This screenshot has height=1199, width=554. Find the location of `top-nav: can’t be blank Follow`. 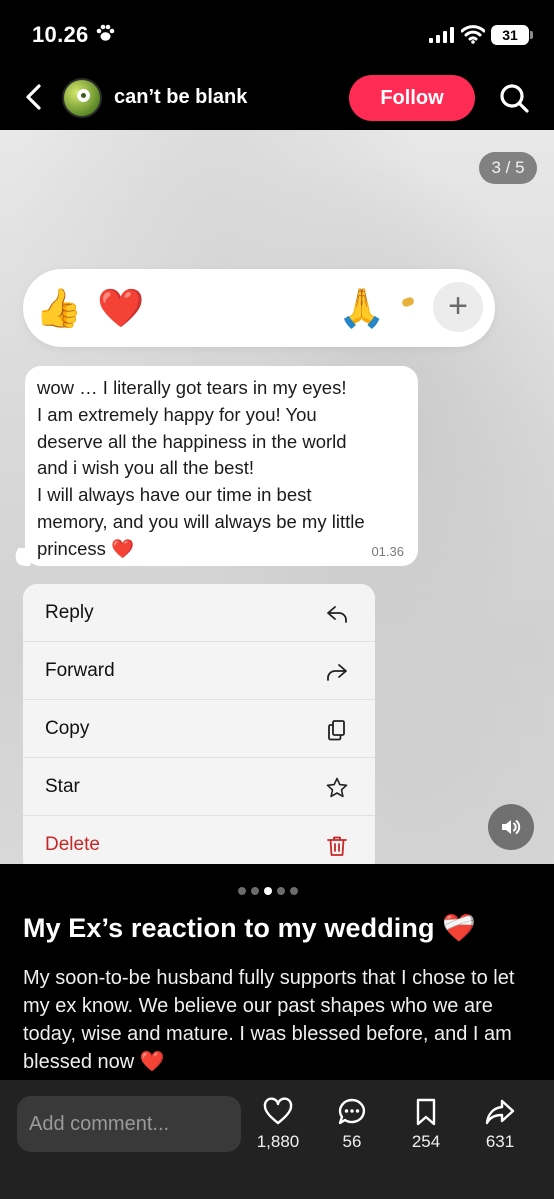

top-nav: can’t be blank Follow is located at coordinates (277, 100).